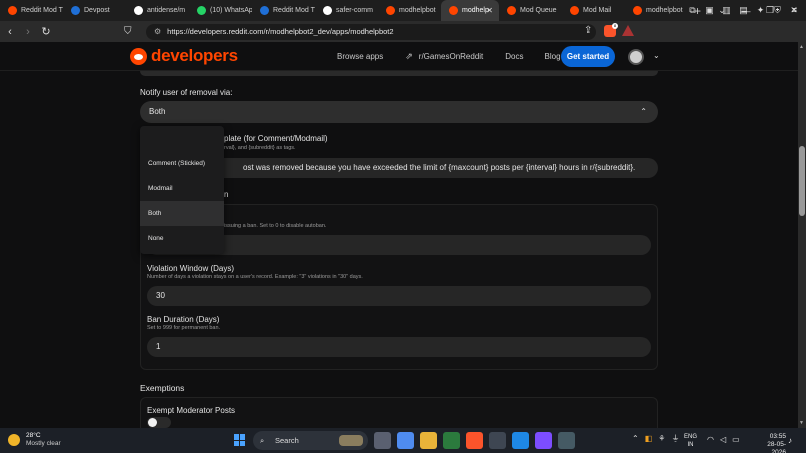 The height and width of the screenshot is (453, 806). I want to click on brave-icon, so click(474, 440).